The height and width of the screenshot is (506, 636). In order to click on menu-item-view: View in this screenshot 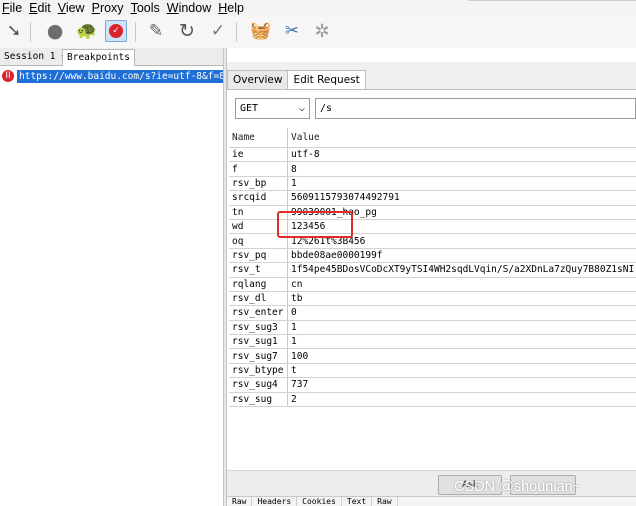, I will do `click(72, 8)`.